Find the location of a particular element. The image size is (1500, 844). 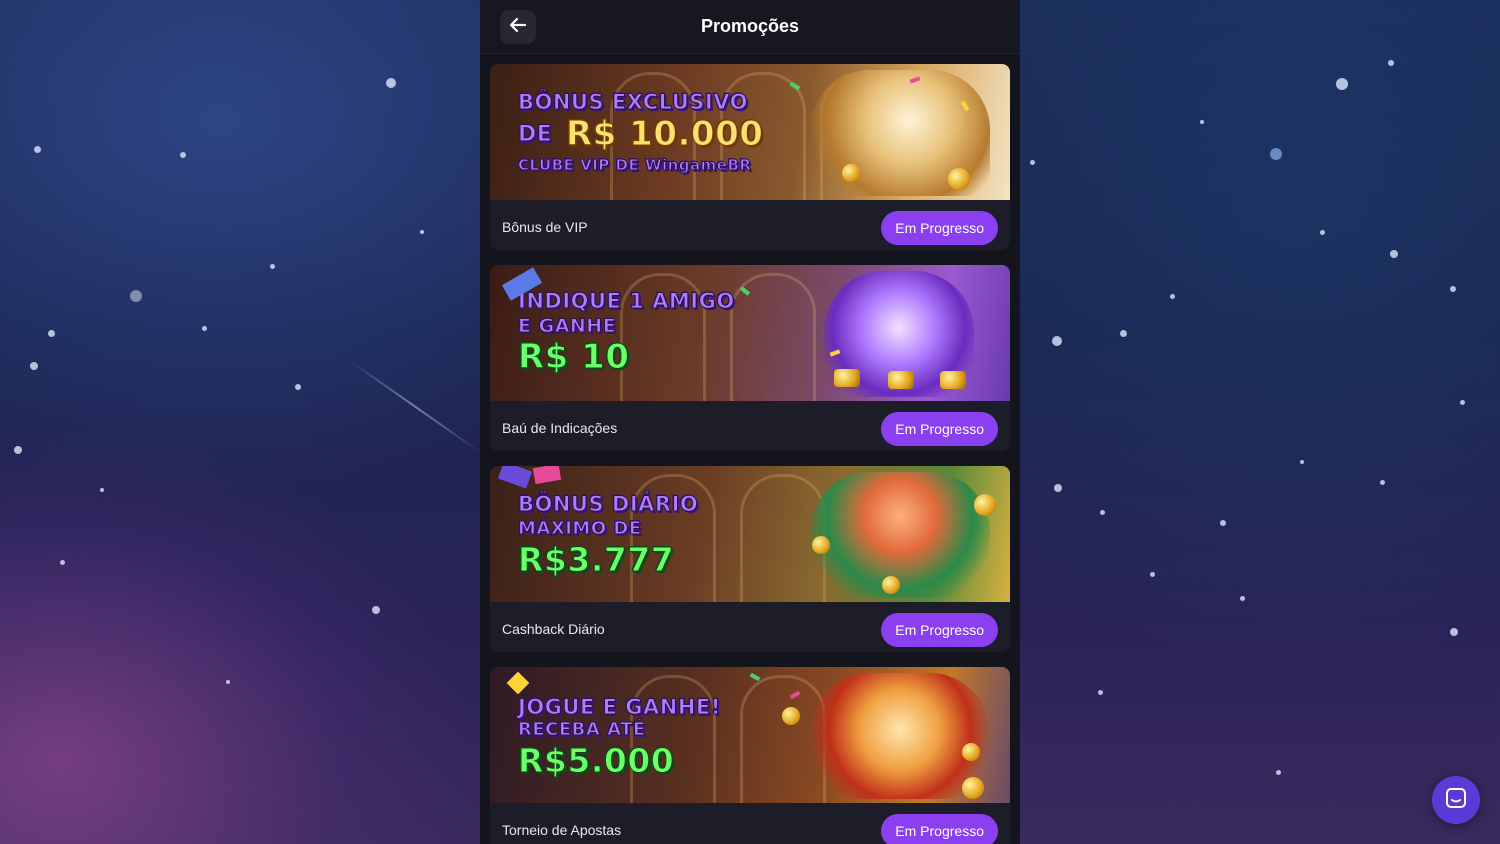

promotion-footer: Baú de Indicações Em Progresso is located at coordinates (750, 426).